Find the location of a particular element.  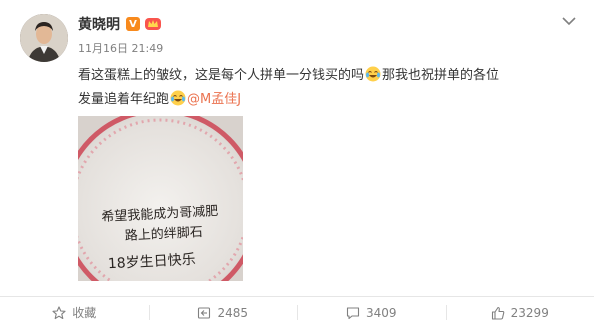

favorite-label: 收藏 is located at coordinates (84, 313).